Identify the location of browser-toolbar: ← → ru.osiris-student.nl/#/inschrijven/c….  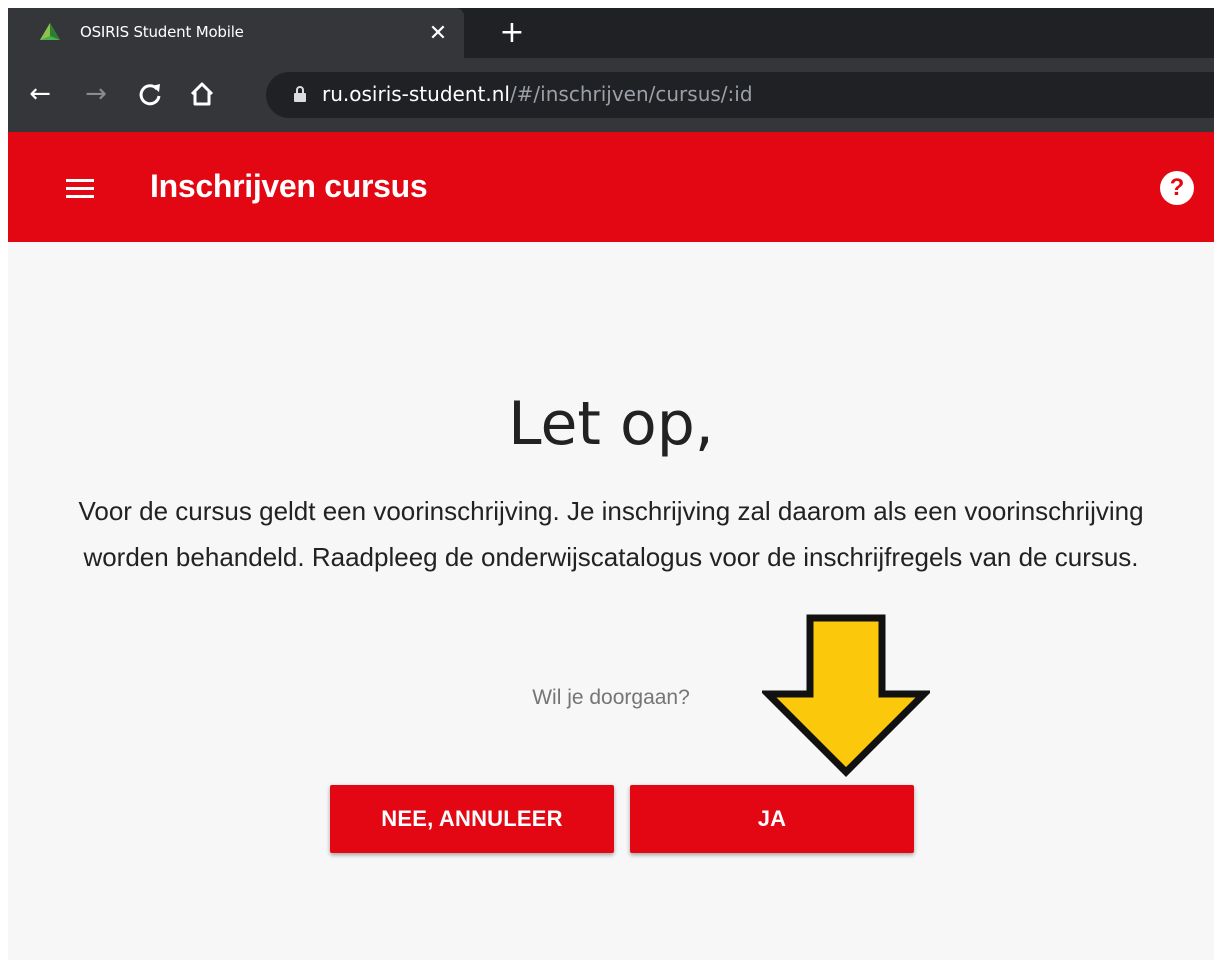
(611, 95).